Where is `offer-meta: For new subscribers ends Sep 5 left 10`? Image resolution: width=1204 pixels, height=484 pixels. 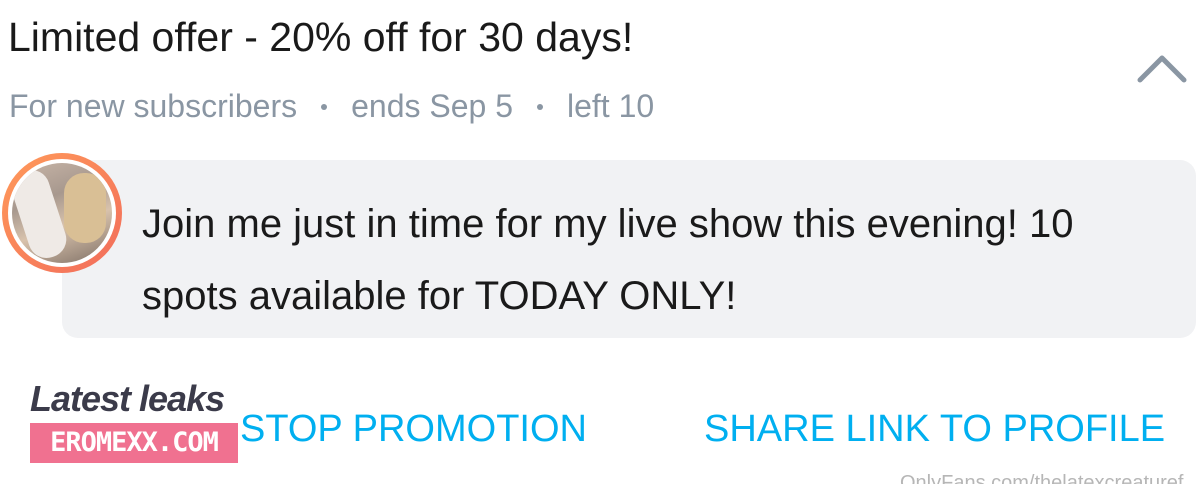 offer-meta: For new subscribers ends Sep 5 left 10 is located at coordinates (331, 106).